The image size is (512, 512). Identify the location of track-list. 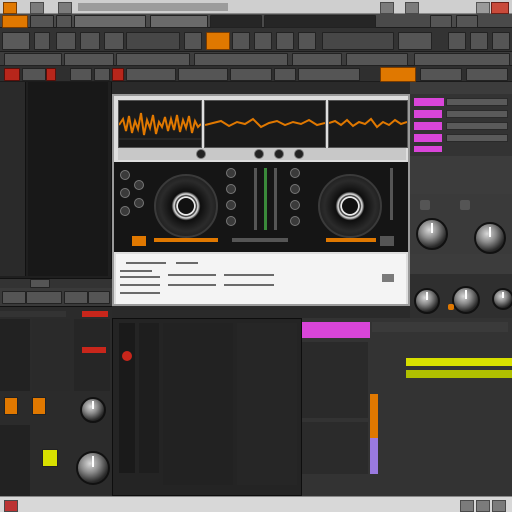
(207, 407).